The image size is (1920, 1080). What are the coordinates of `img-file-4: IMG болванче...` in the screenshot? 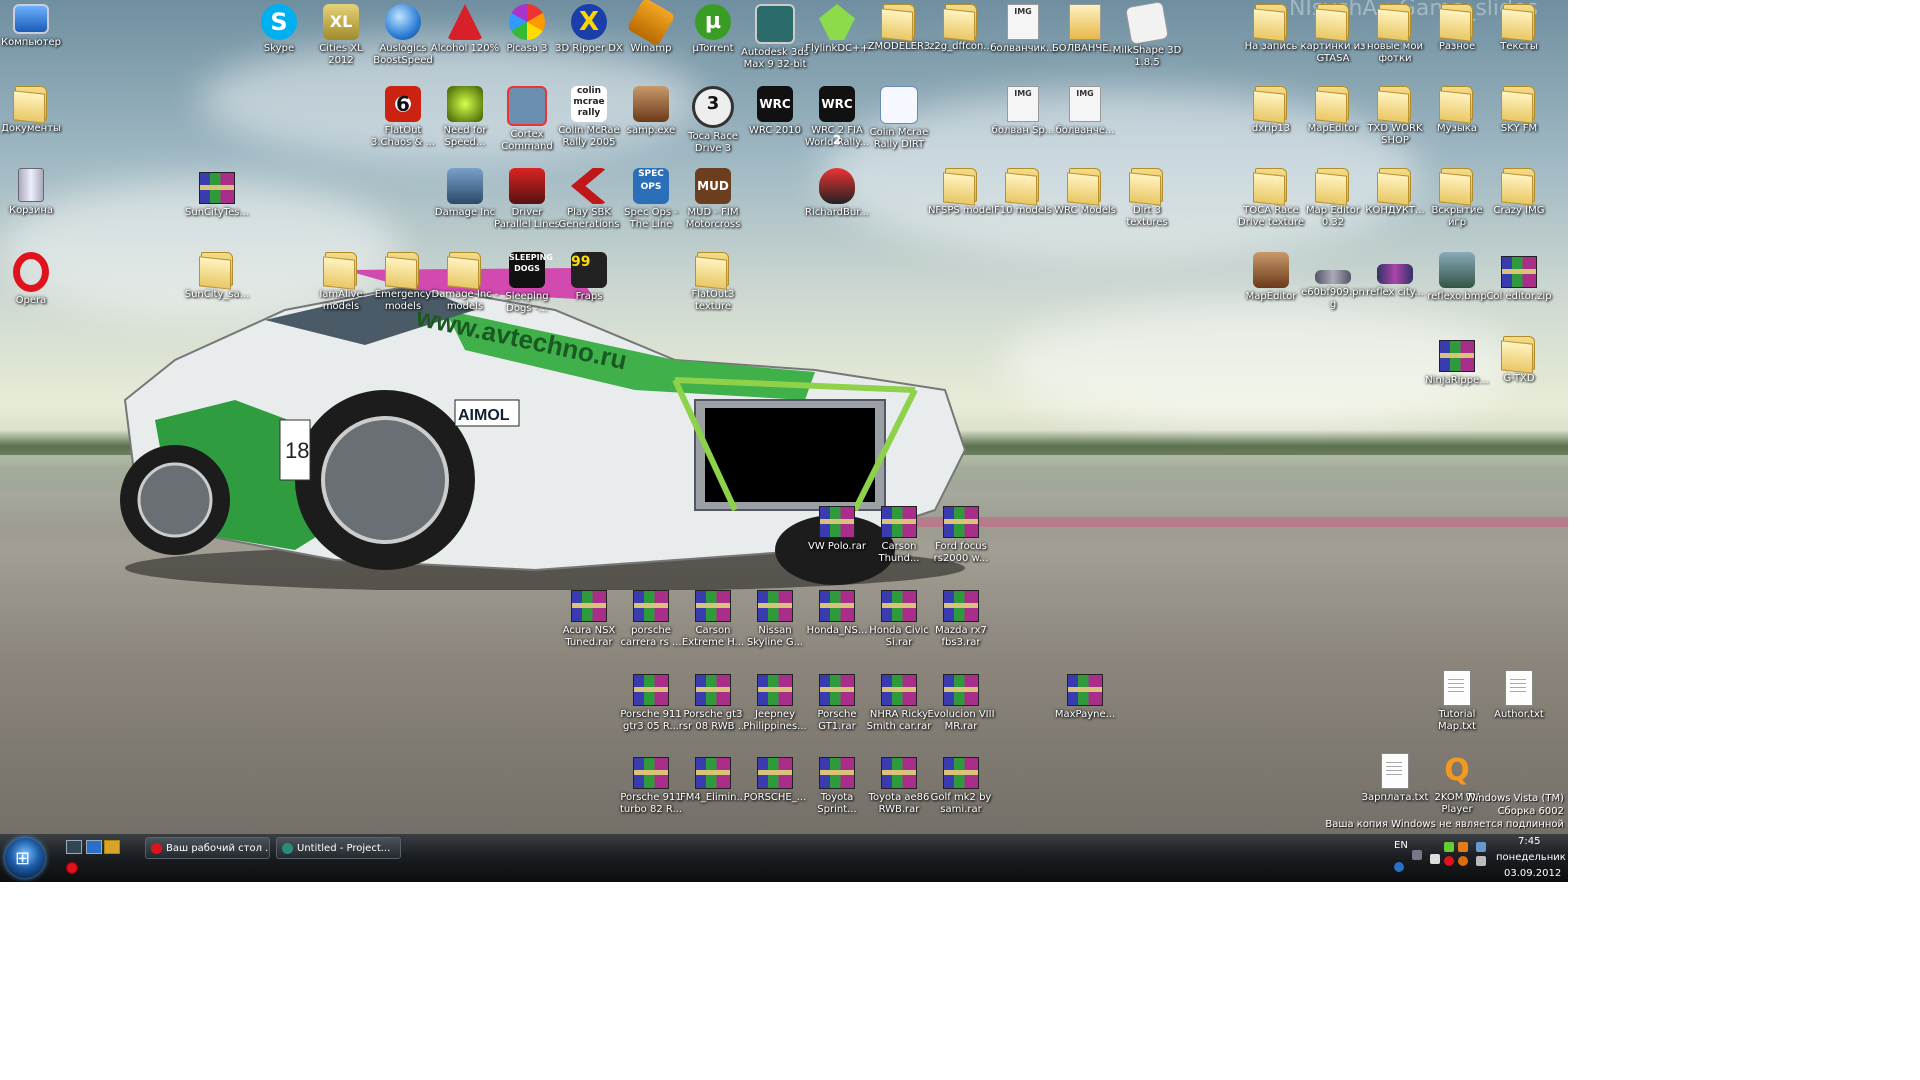 It's located at (1085, 111).